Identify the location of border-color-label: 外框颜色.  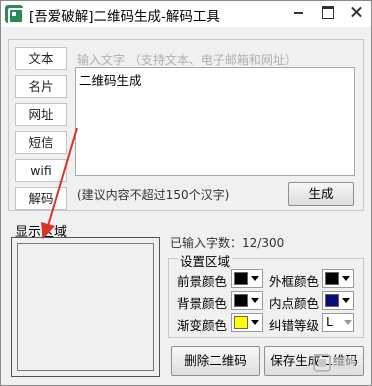
(294, 281).